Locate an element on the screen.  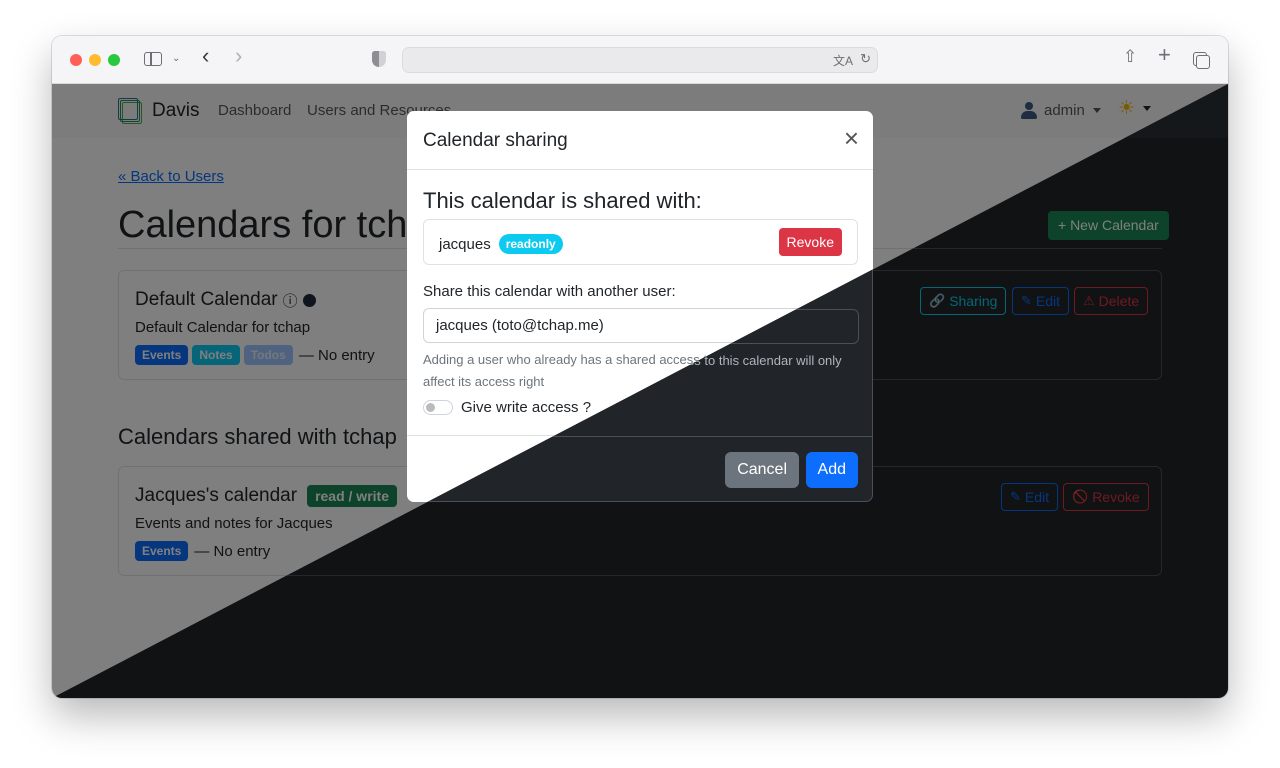
shared-with-heading: This calendar is shared with: is located at coordinates (562, 200).